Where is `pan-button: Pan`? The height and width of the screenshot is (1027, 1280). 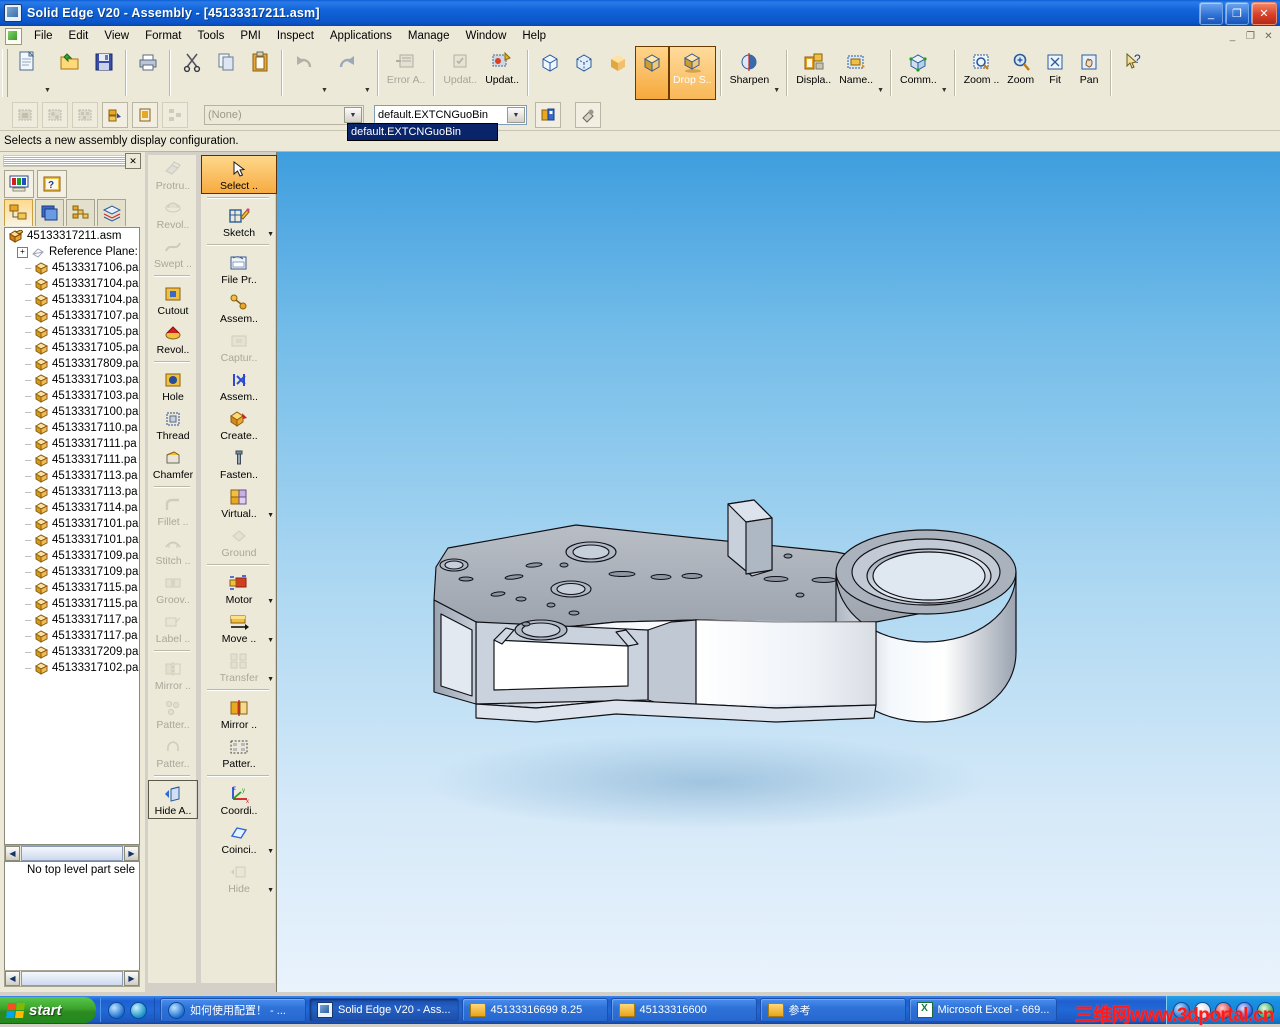
pan-button: Pan is located at coordinates (1089, 73).